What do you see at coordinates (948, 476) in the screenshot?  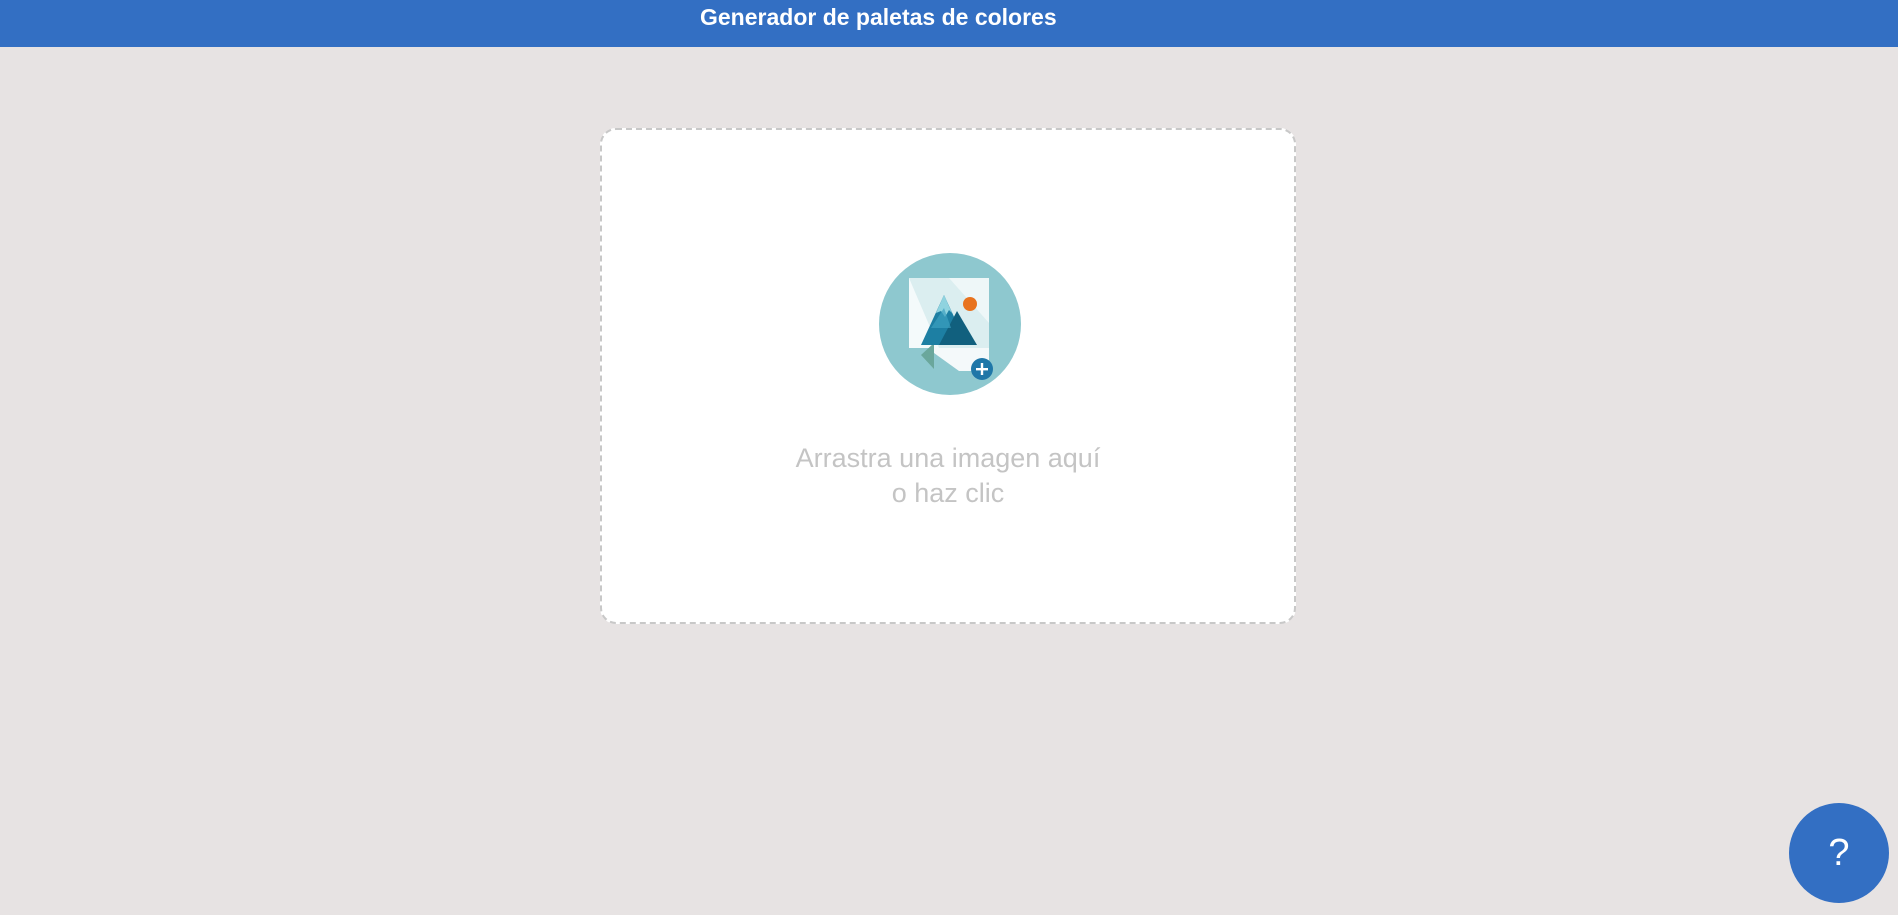 I see `dropzone-instructions: Arrastra una imagen aquí o haz clic` at bounding box center [948, 476].